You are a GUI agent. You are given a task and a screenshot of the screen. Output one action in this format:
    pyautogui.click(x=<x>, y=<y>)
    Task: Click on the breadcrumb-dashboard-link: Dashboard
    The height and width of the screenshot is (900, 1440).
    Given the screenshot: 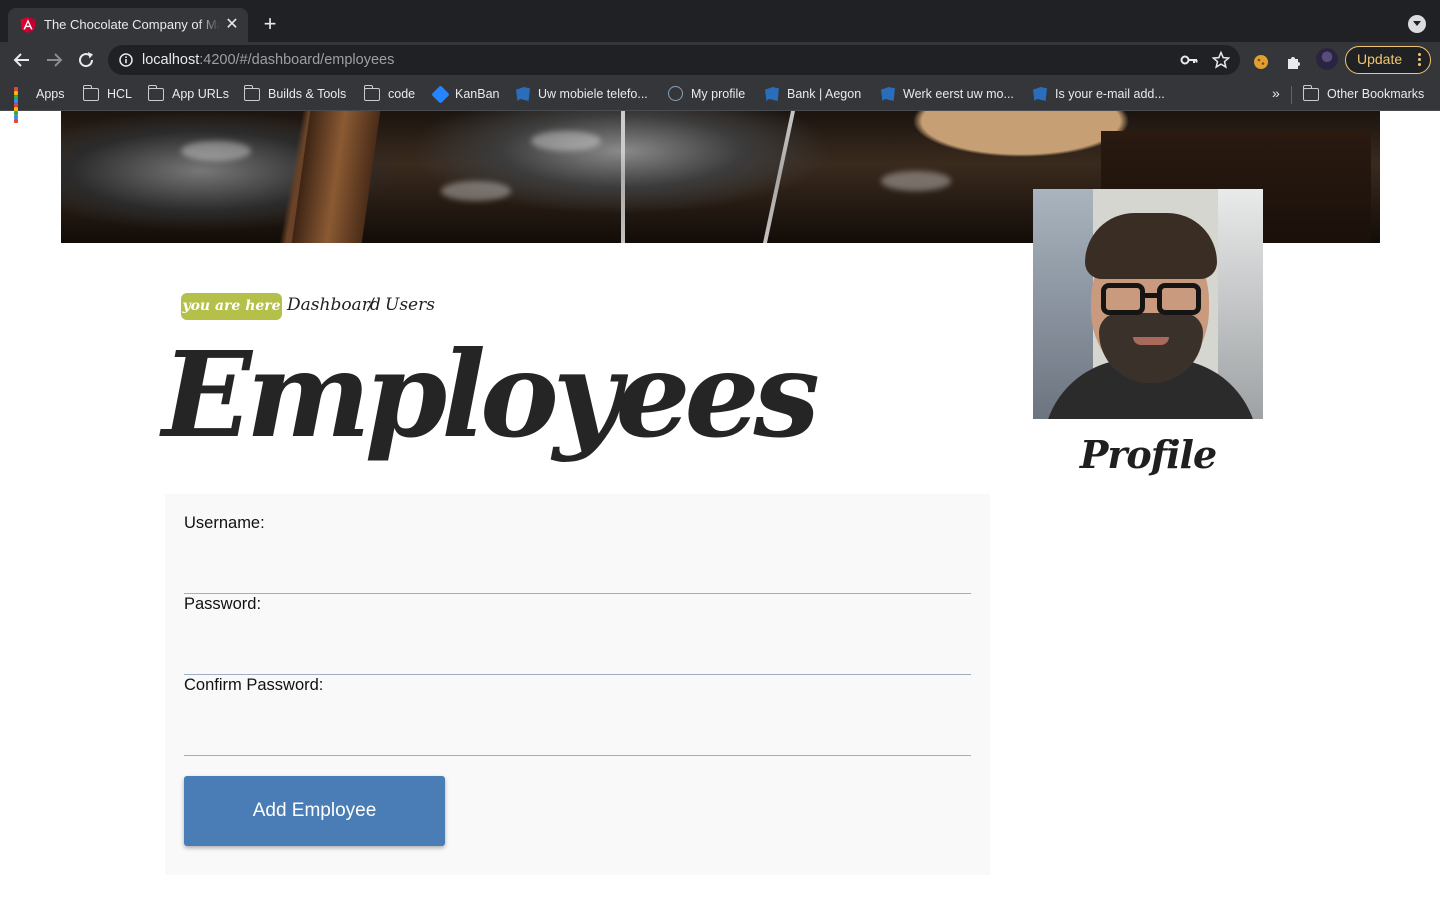 What is the action you would take?
    pyautogui.click(x=334, y=305)
    